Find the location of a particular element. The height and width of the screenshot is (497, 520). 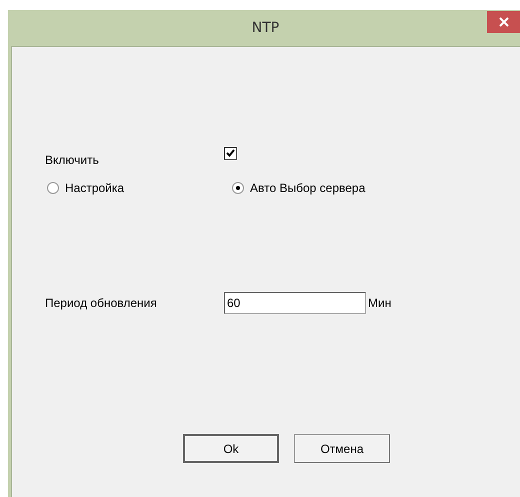

radio-option: Настройка is located at coordinates (139, 188).